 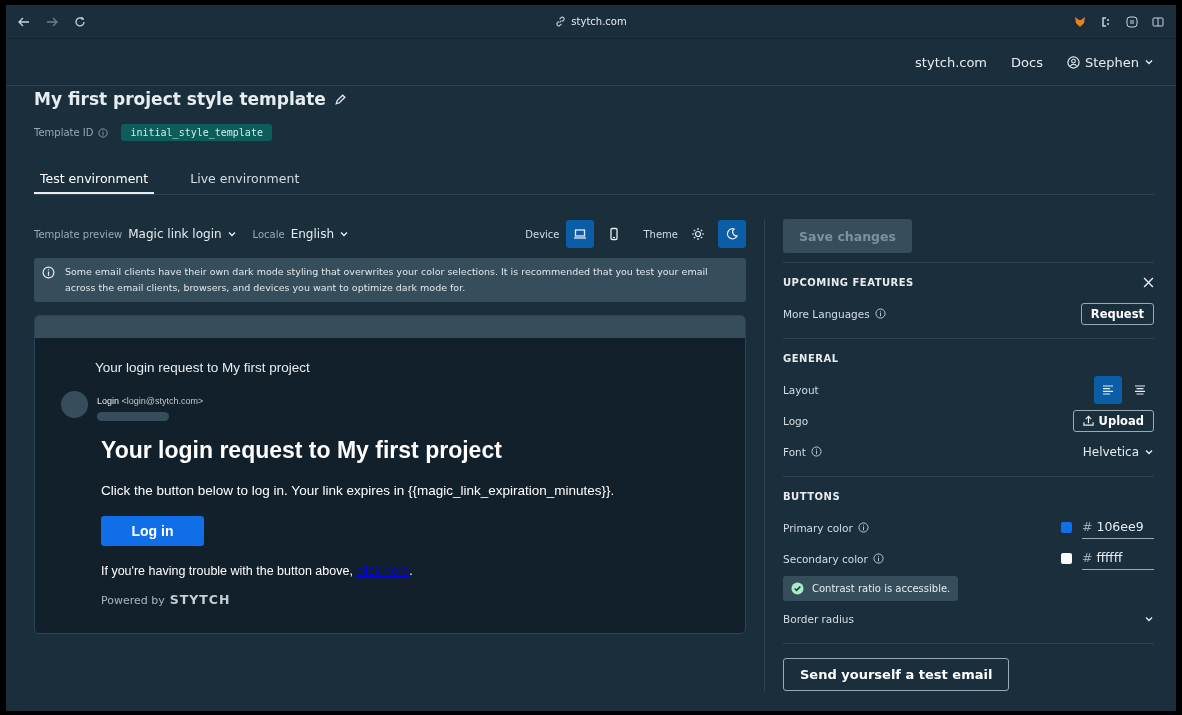 I want to click on placeholder-bar, so click(x=133, y=416).